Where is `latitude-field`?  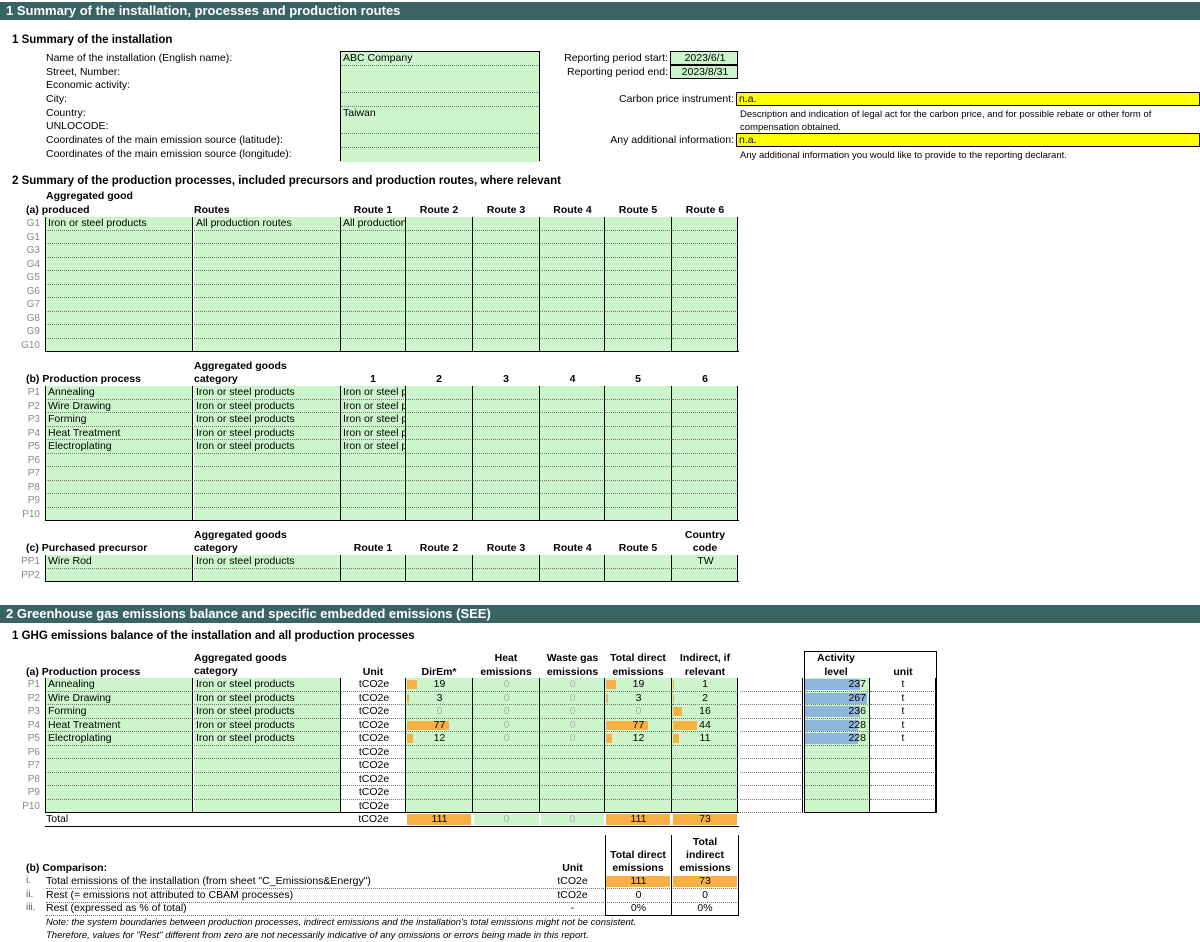
latitude-field is located at coordinates (440, 141).